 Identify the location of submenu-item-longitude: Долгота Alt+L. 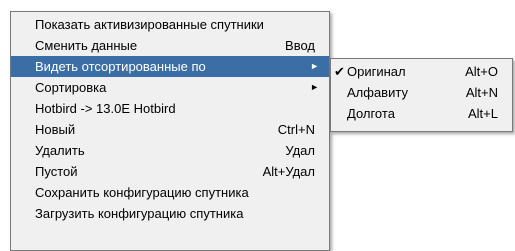
(421, 113).